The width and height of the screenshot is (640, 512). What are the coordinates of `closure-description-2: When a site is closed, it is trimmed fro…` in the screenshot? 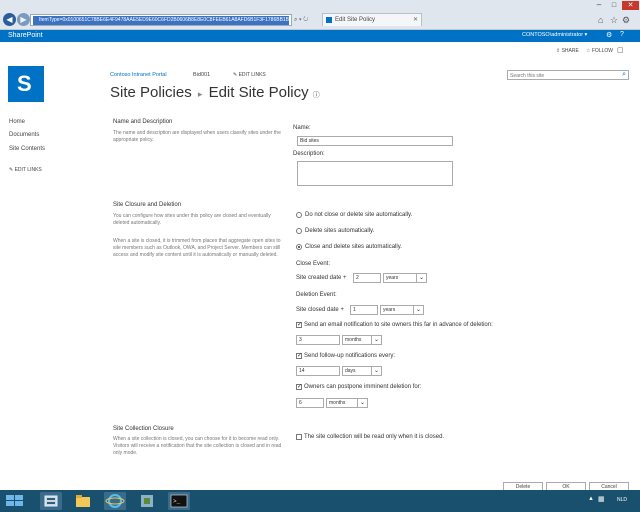 It's located at (197, 248).